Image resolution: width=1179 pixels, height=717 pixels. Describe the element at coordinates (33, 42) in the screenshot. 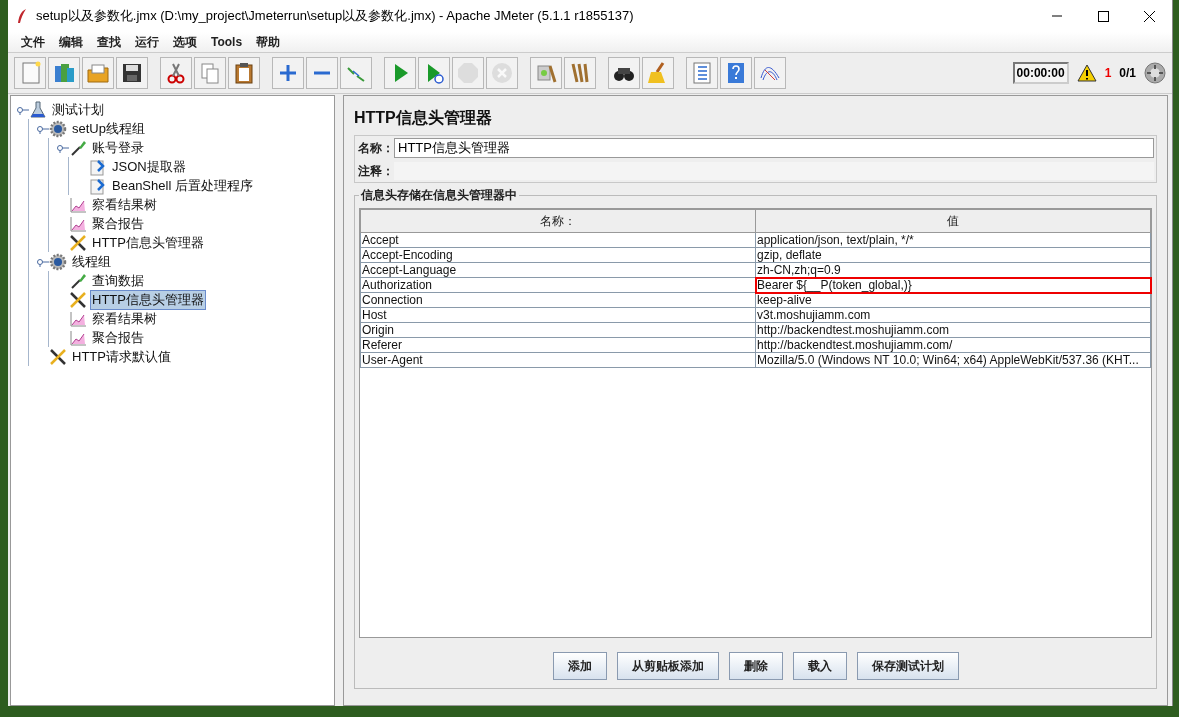

I see `menu-item: 文件` at that location.